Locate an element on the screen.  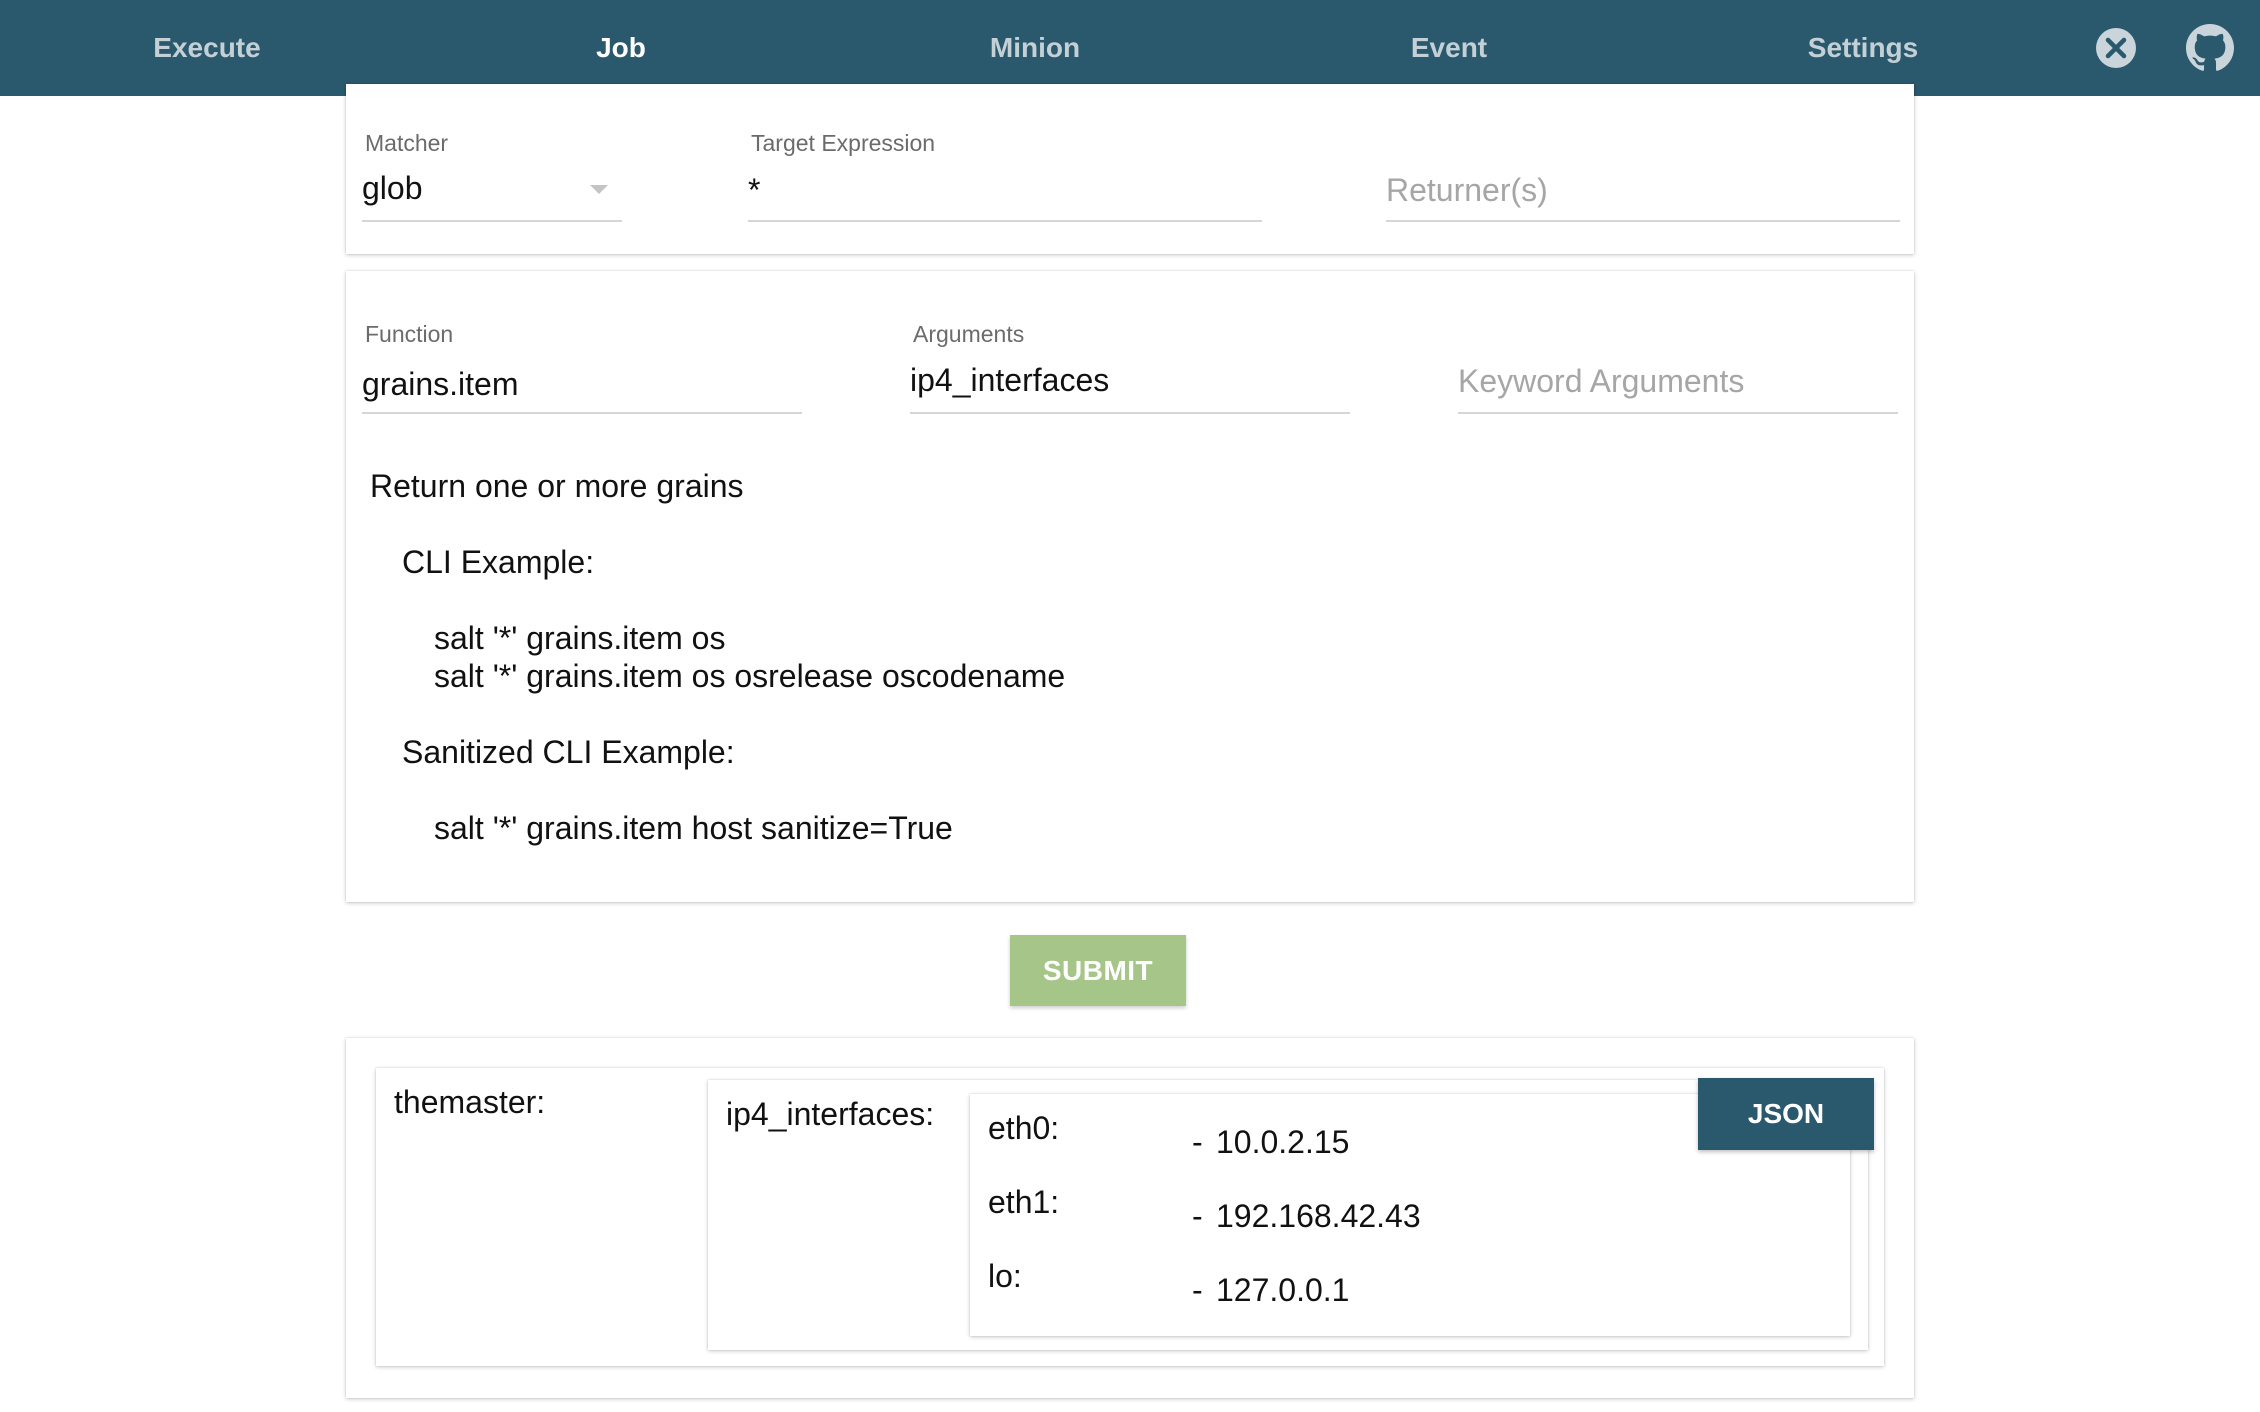
matcher-underline is located at coordinates (492, 221).